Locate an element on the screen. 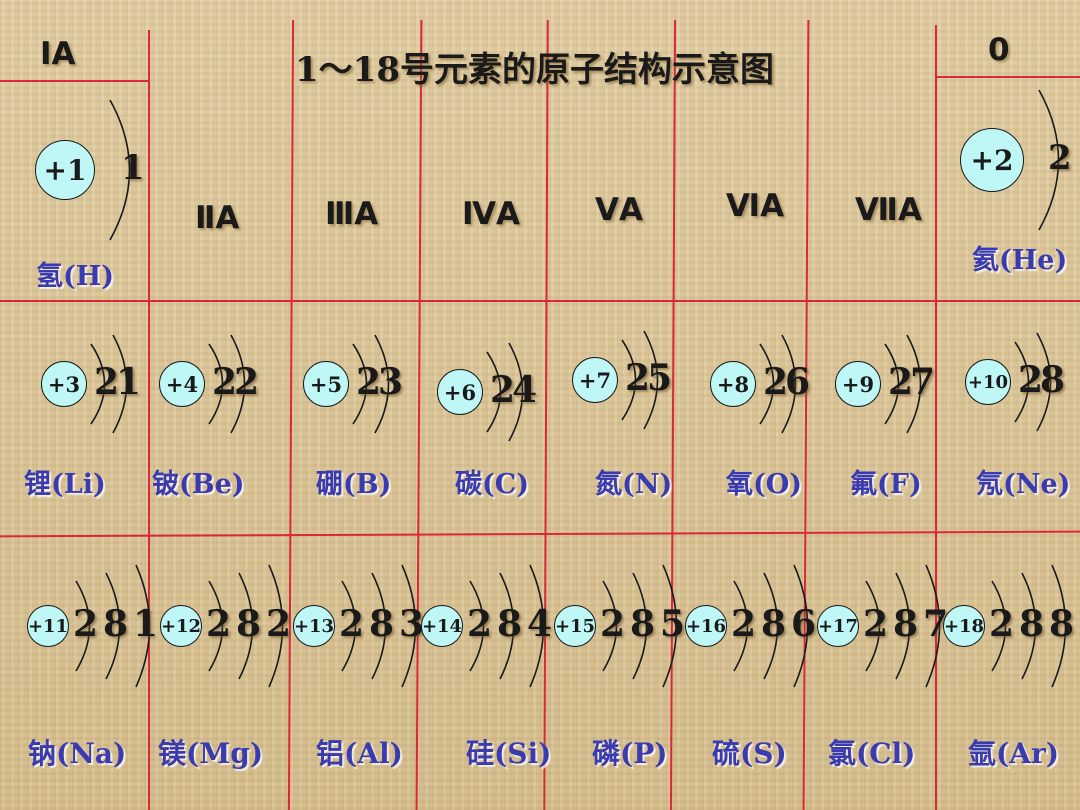 The height and width of the screenshot is (810, 1080). group-label-7: ⅦA is located at coordinates (888, 210).